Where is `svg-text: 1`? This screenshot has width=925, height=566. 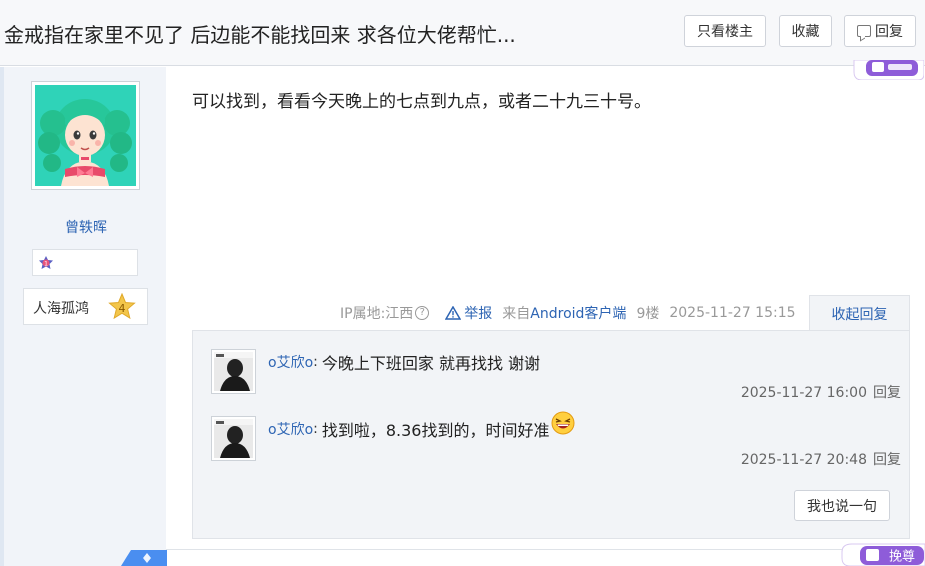
svg-text: 1 is located at coordinates (46, 263).